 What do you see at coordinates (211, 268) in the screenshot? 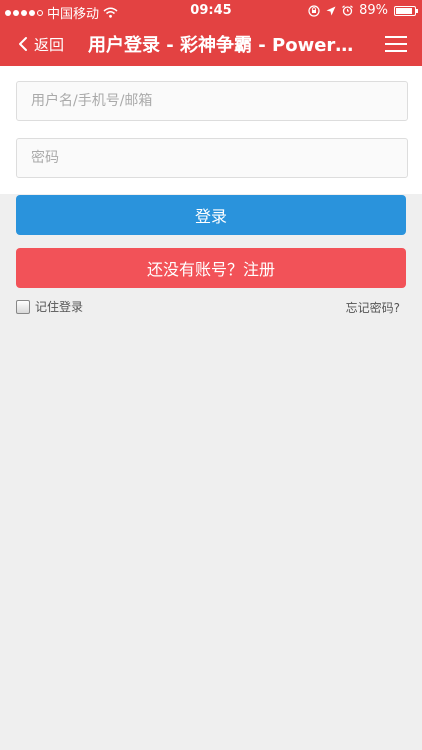
I see `register-button: 还没有账号？注册` at bounding box center [211, 268].